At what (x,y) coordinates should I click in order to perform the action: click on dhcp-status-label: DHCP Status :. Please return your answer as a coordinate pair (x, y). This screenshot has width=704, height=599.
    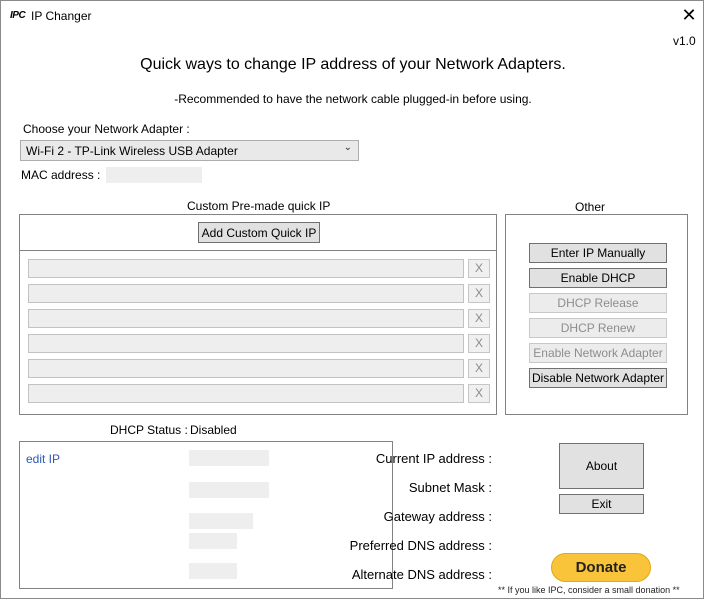
    Looking at the image, I should click on (149, 430).